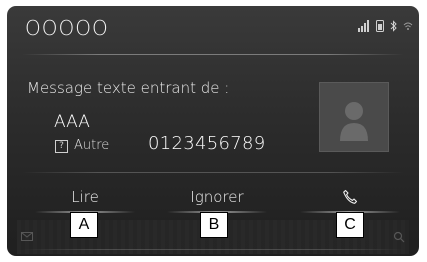 The image size is (427, 262). Describe the element at coordinates (72, 122) in the screenshot. I see `sender-name: AAA` at that location.